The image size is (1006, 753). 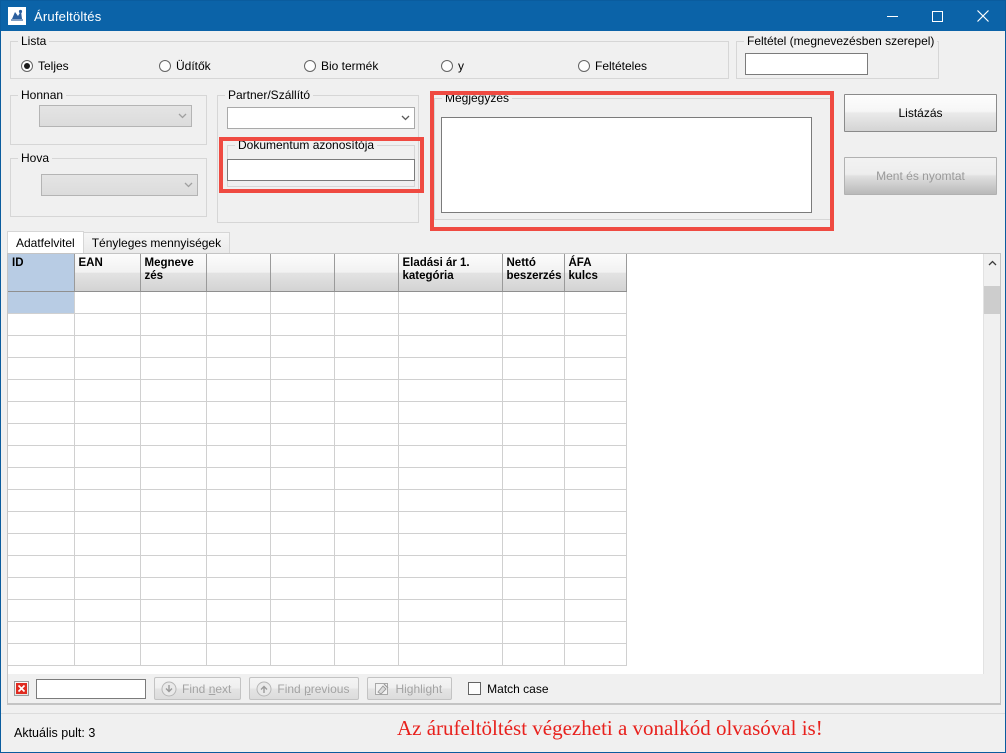 What do you see at coordinates (920, 113) in the screenshot?
I see `listazas-button: Listázás` at bounding box center [920, 113].